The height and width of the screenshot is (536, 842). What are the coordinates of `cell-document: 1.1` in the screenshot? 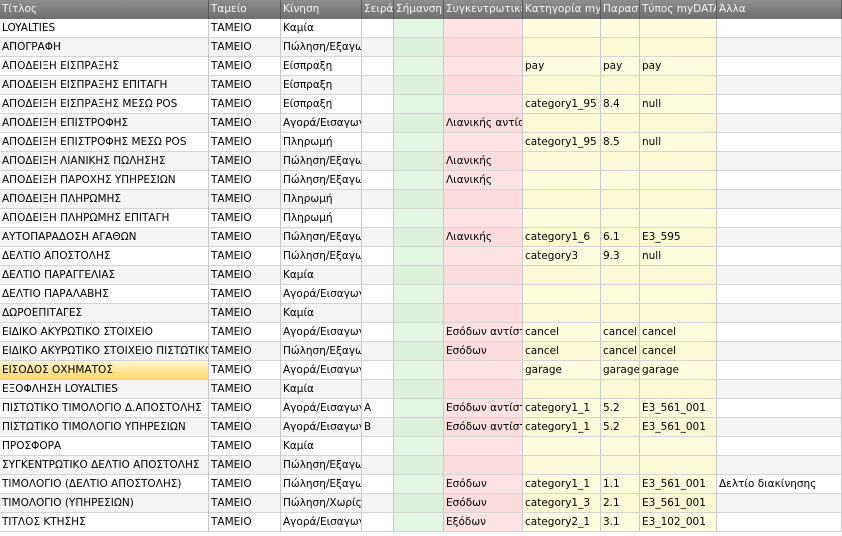 It's located at (620, 484).